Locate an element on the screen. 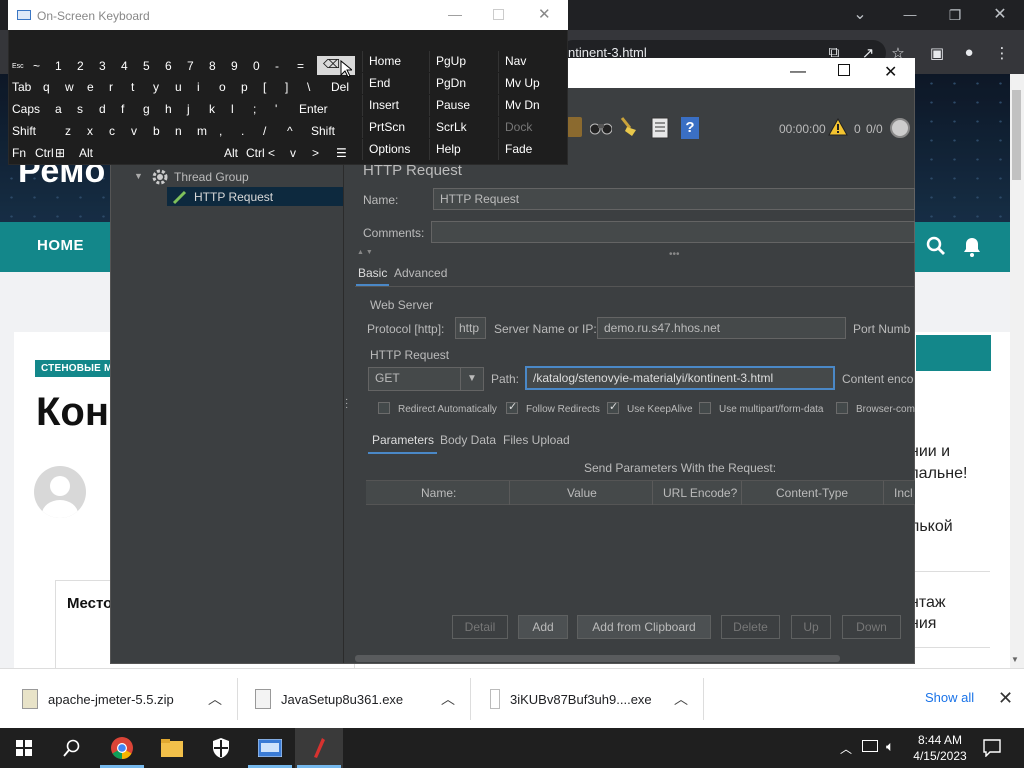 The image size is (1024, 768). osk-key: l is located at coordinates (241, 109).